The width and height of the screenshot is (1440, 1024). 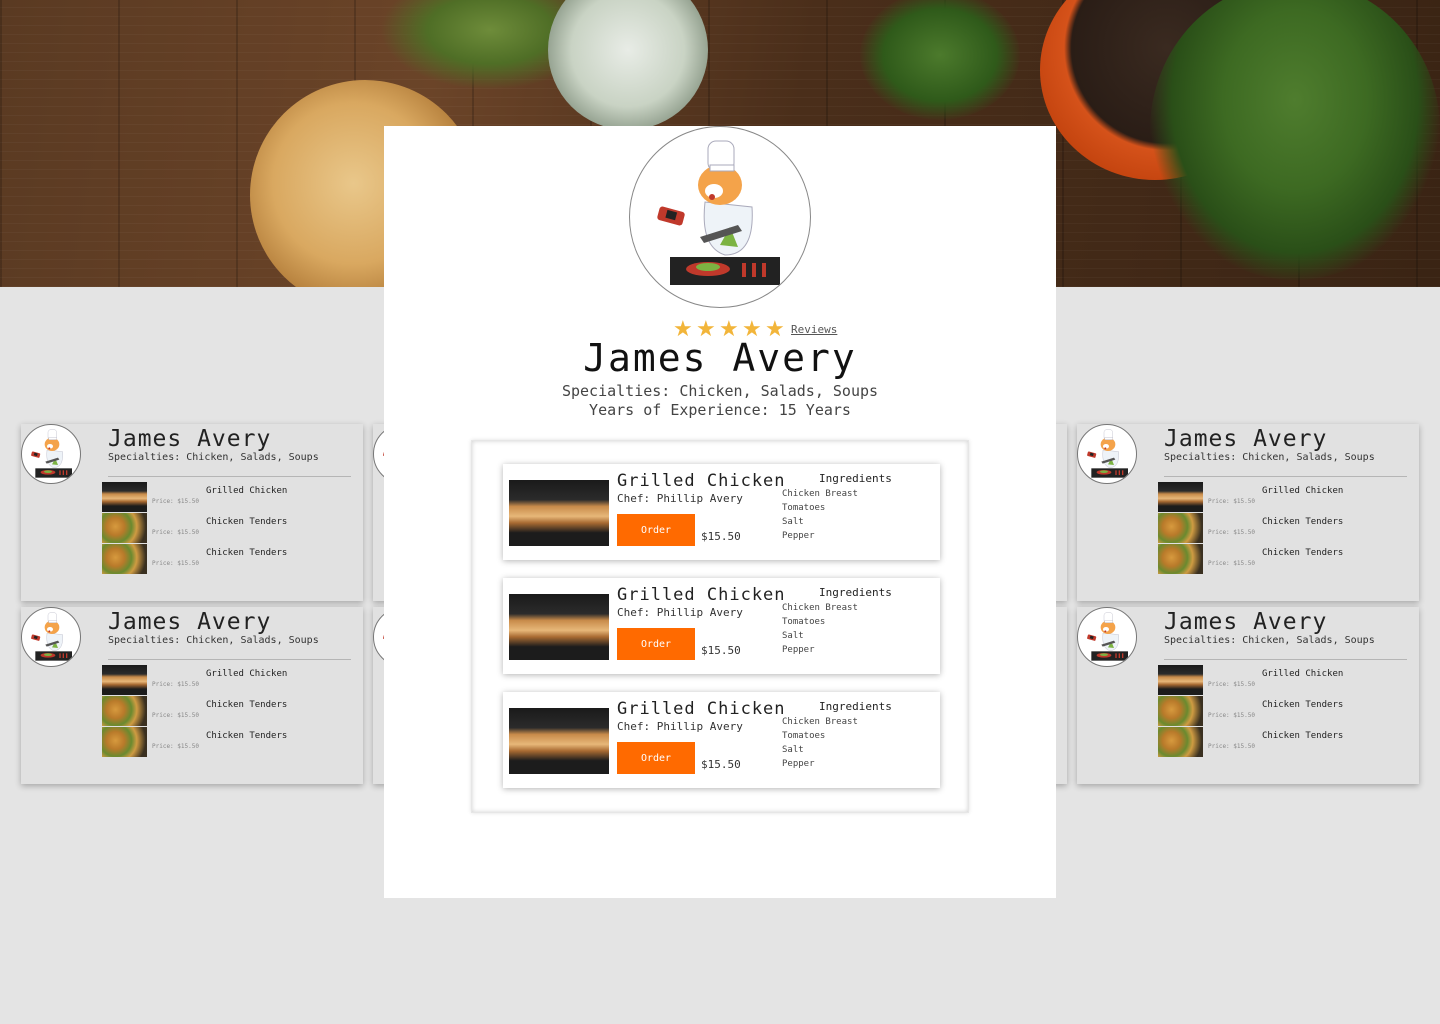 I want to click on salad-greens-image, so click(x=1295, y=140).